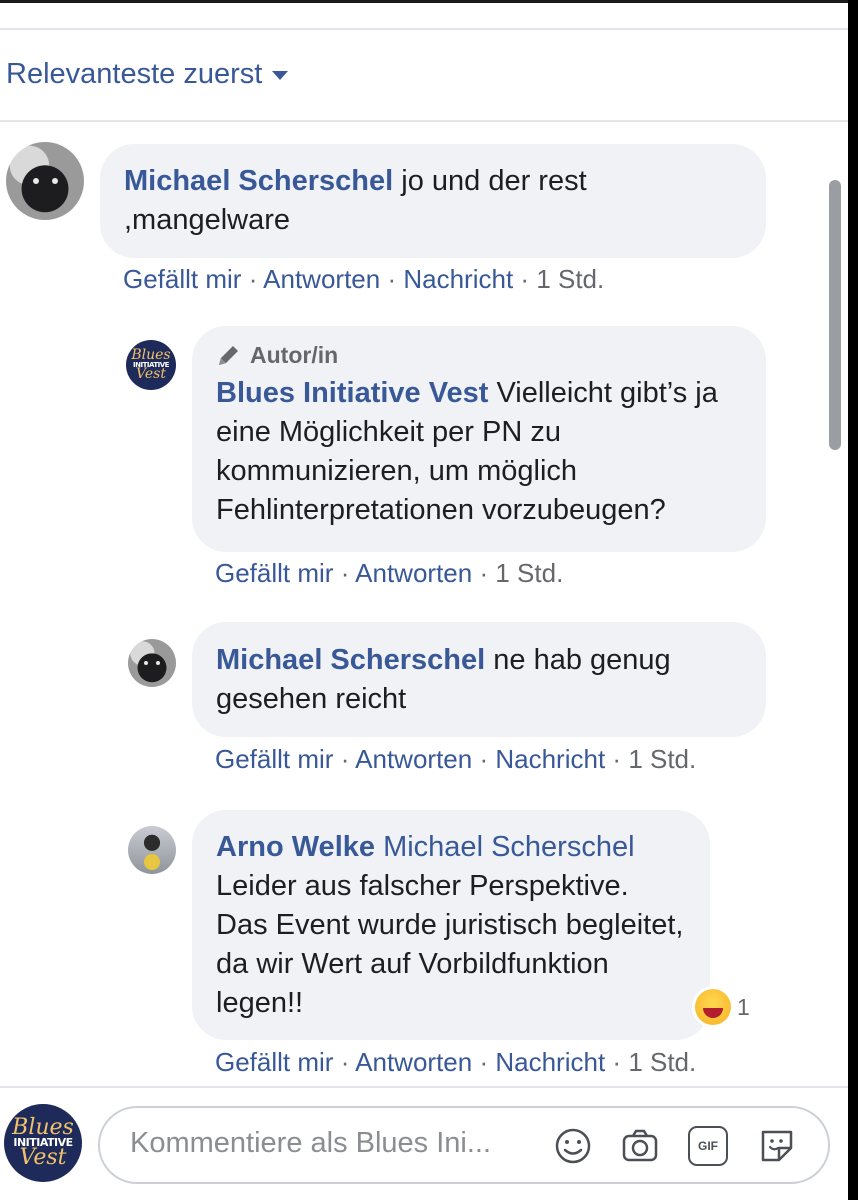 The width and height of the screenshot is (858, 1202). What do you see at coordinates (835, 315) in the screenshot?
I see `scrollbar` at bounding box center [835, 315].